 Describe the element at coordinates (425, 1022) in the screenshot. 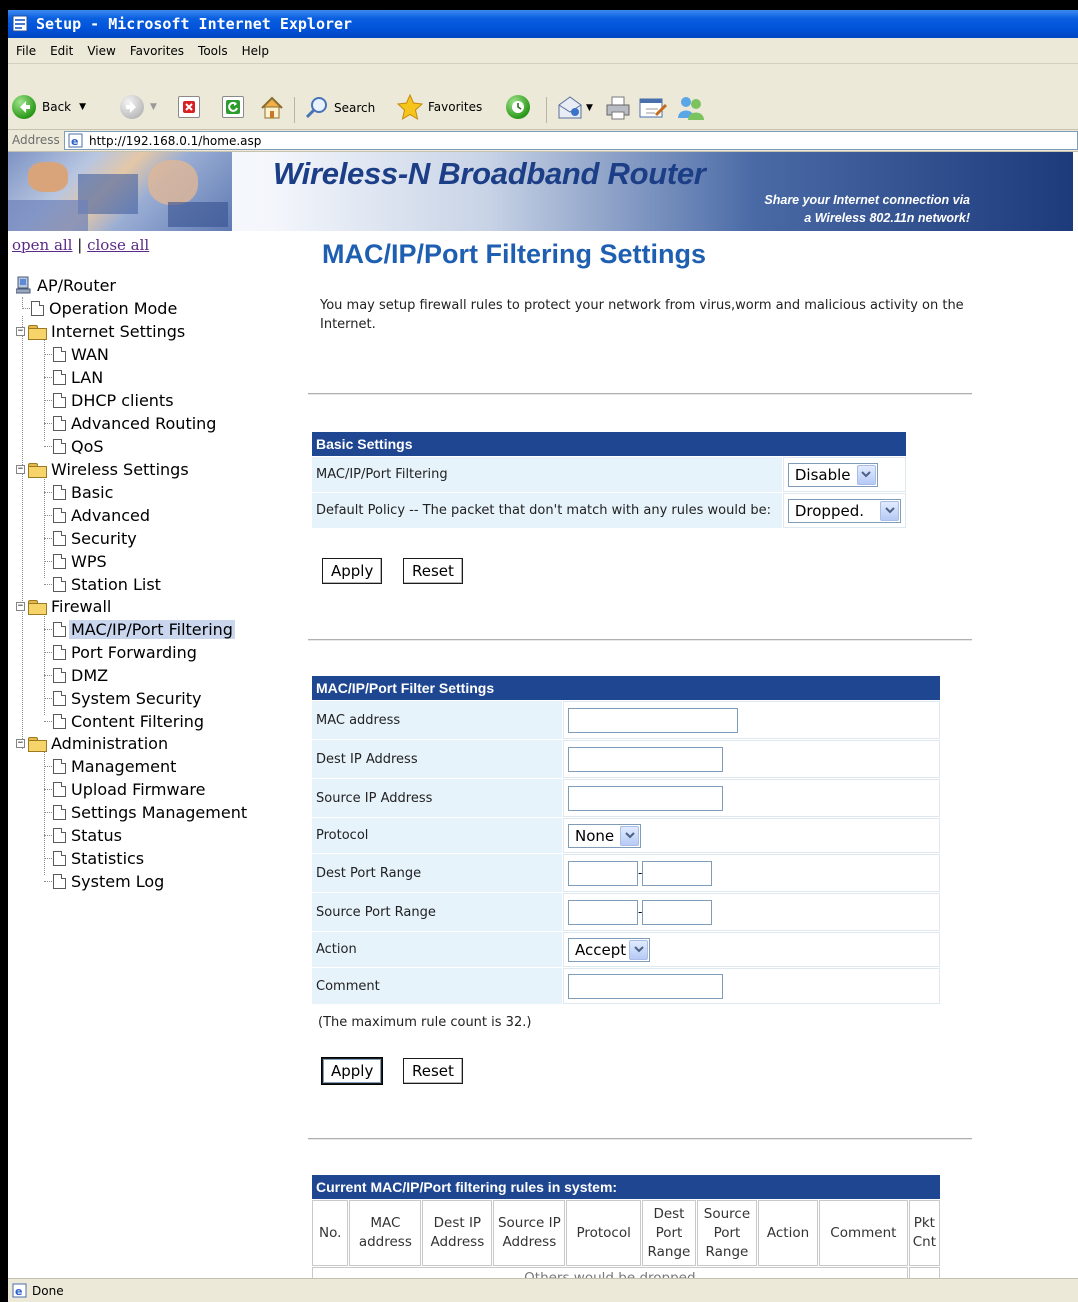

I see `max-rule-note: (The maximum rule count is 32.)` at that location.